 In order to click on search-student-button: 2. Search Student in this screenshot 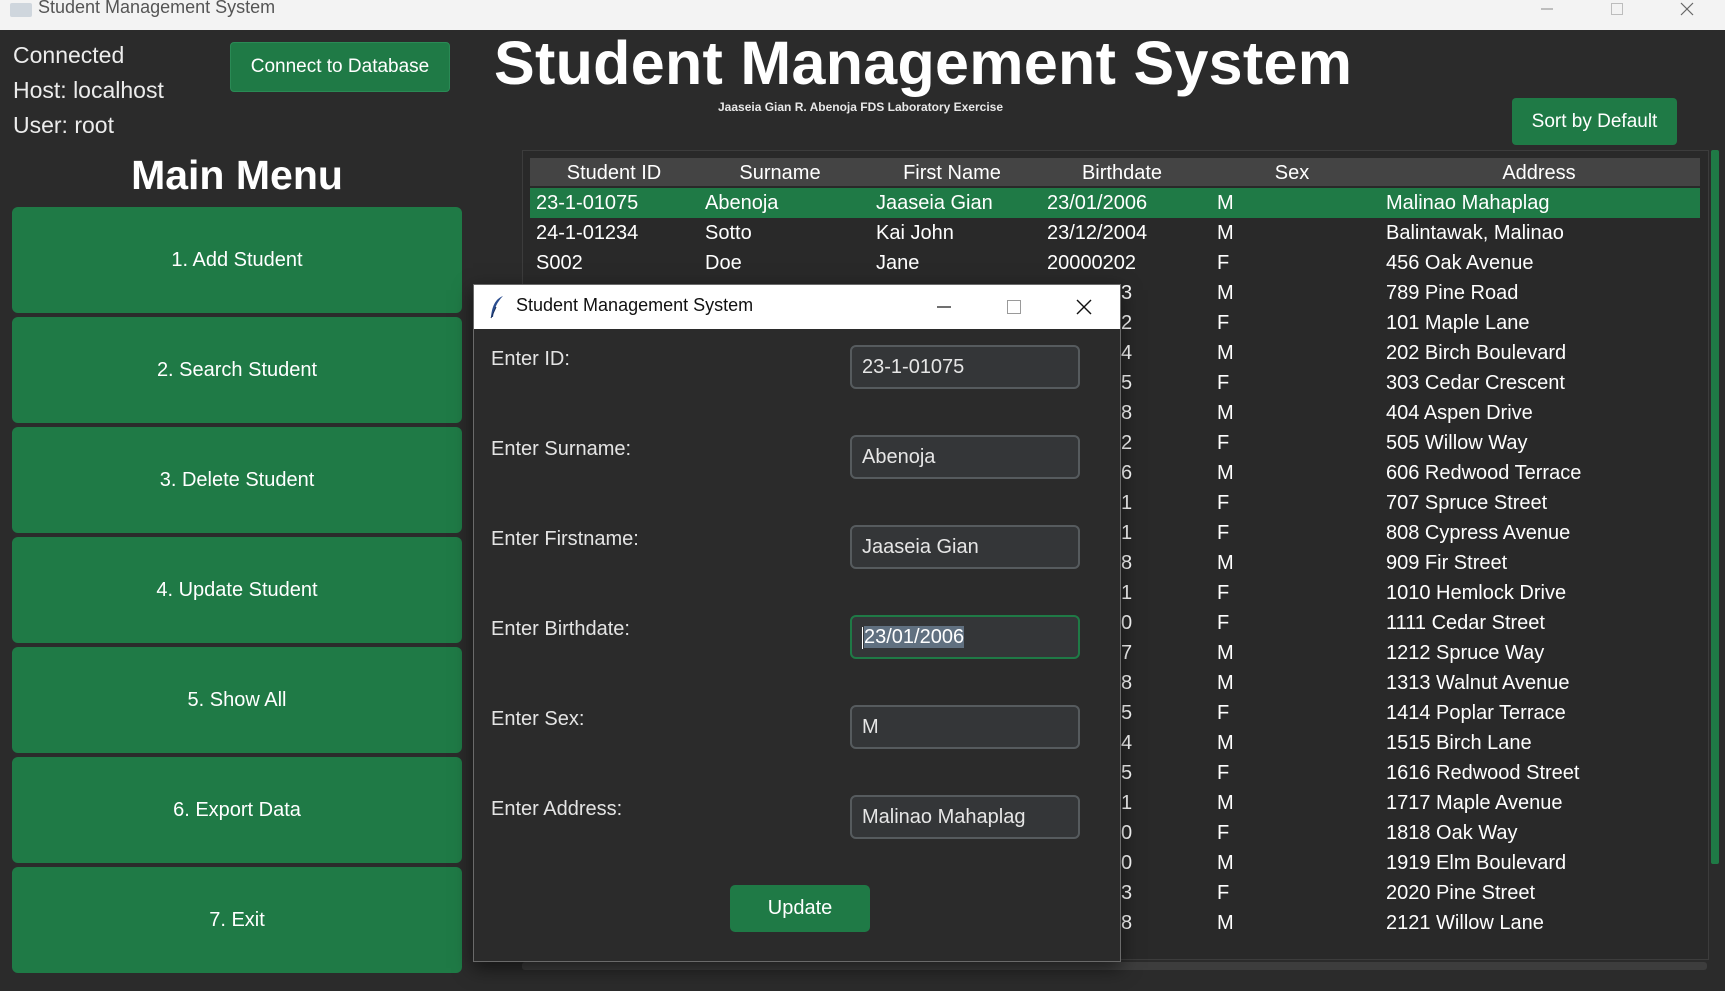, I will do `click(237, 370)`.